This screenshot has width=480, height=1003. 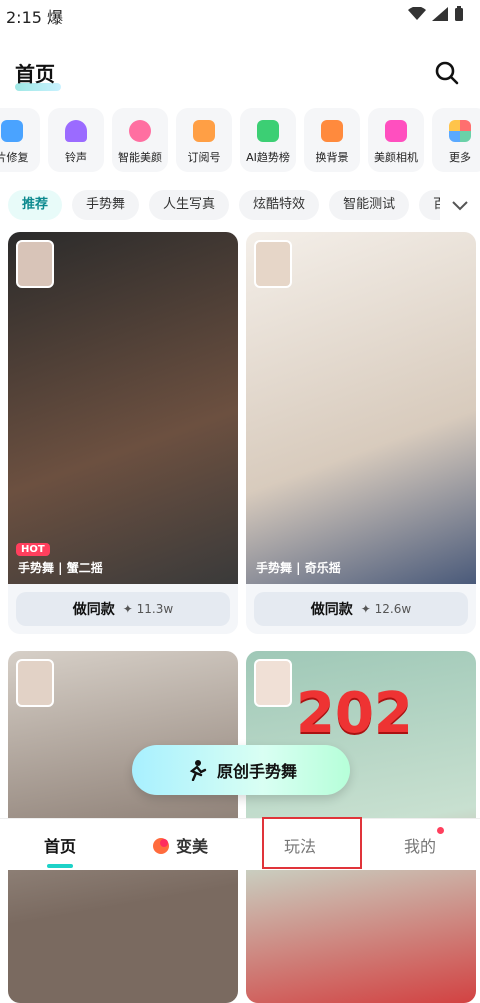 I want to click on battery-icon, so click(x=459, y=13).